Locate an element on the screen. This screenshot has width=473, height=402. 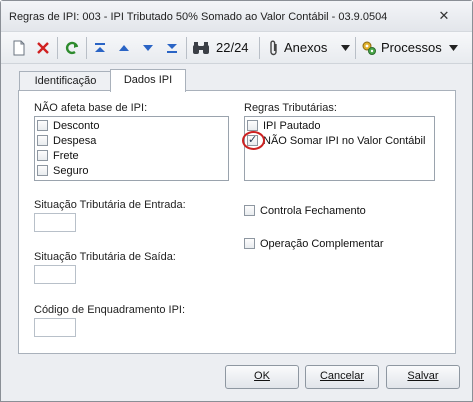
gears-icon is located at coordinates (369, 48).